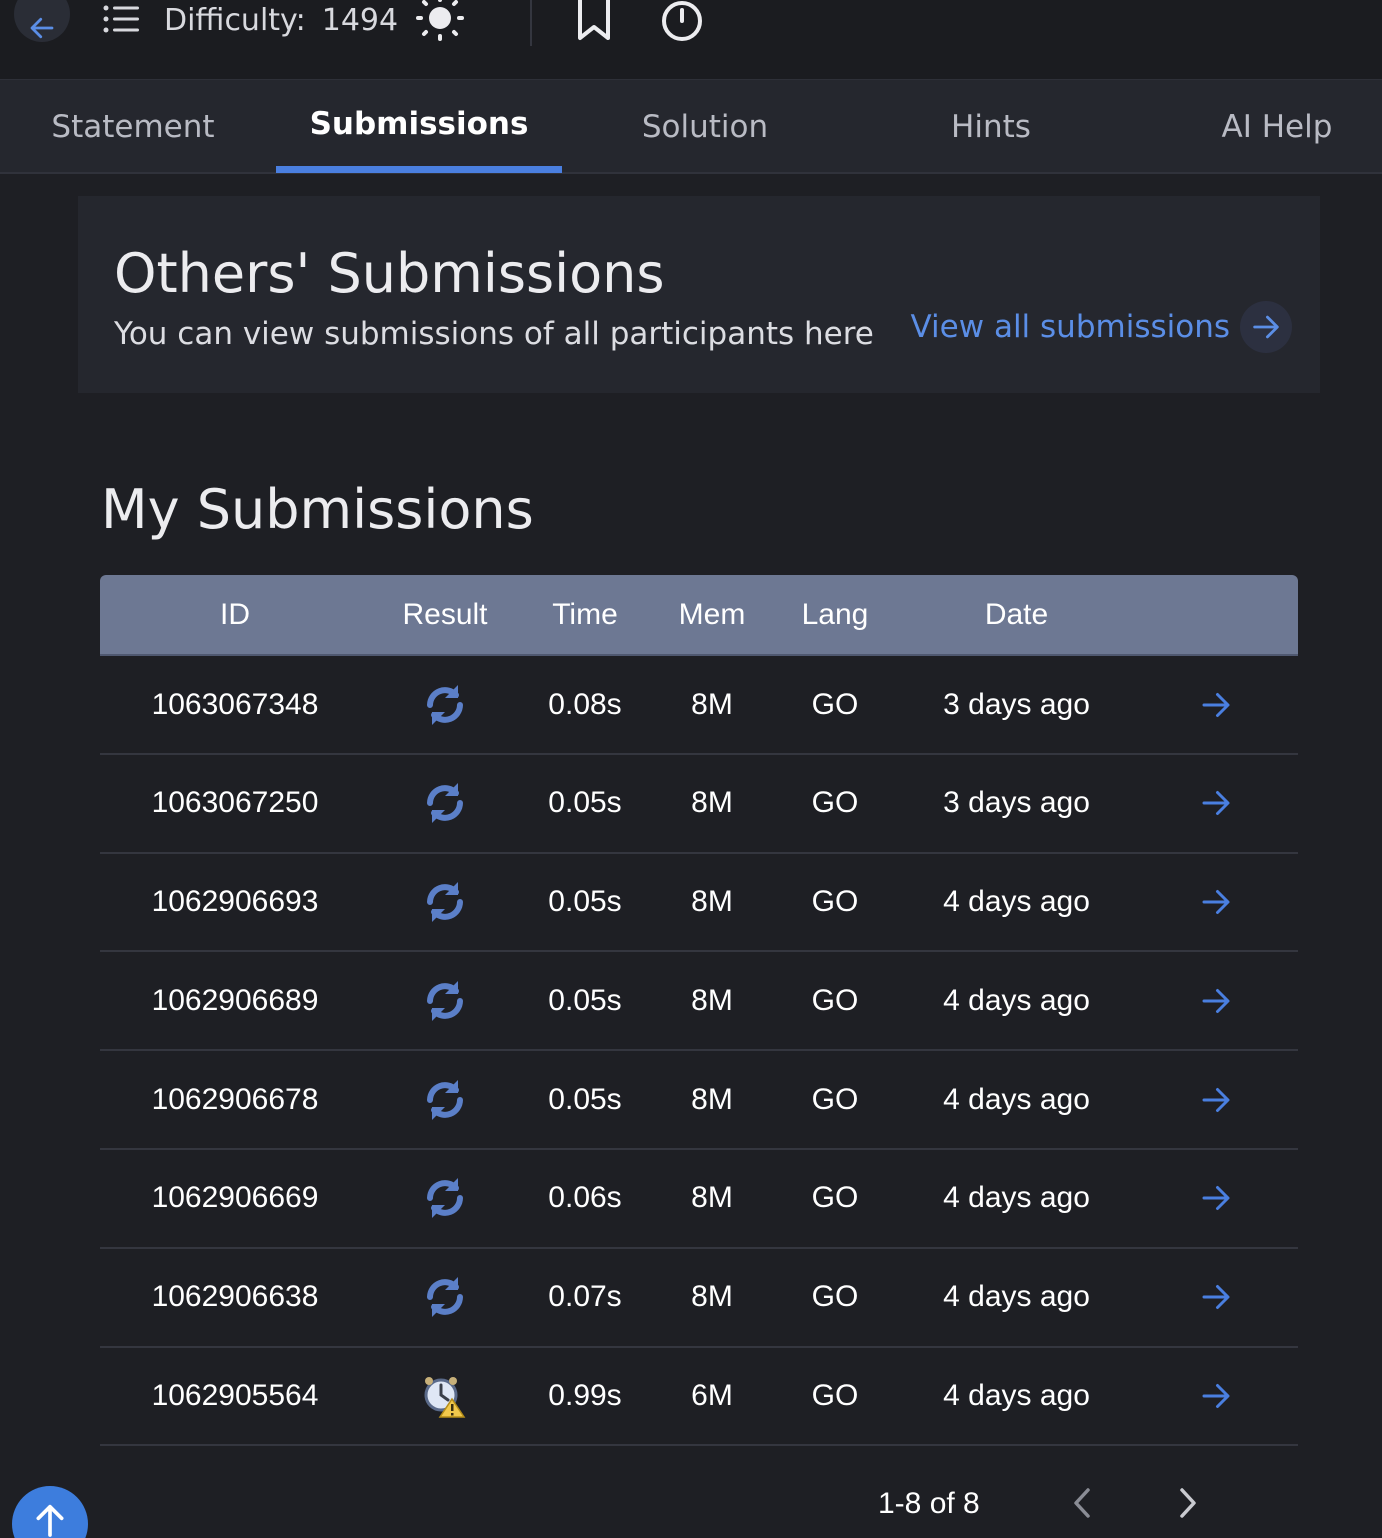  Describe the element at coordinates (235, 803) in the screenshot. I see `submission-id: 1063067250` at that location.